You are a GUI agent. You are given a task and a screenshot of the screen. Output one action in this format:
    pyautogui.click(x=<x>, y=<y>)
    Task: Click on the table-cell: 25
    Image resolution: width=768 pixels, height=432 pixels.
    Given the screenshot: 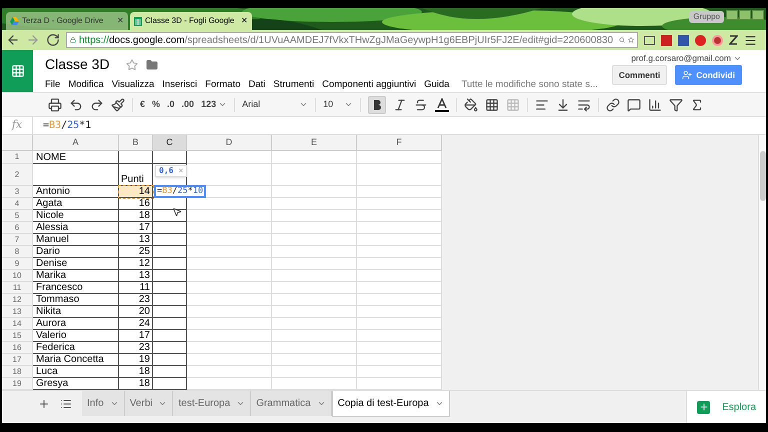 What is the action you would take?
    pyautogui.click(x=136, y=252)
    